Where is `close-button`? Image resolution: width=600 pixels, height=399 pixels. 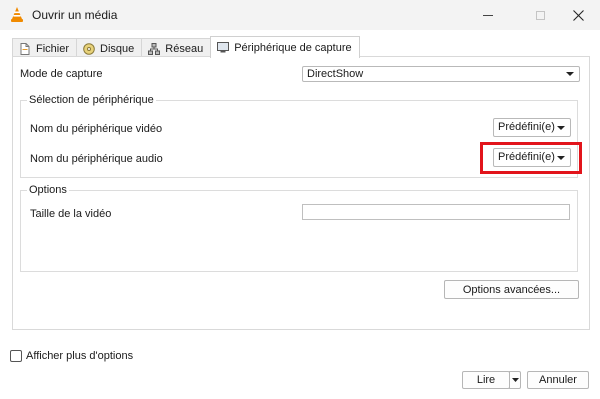
close-button is located at coordinates (578, 15).